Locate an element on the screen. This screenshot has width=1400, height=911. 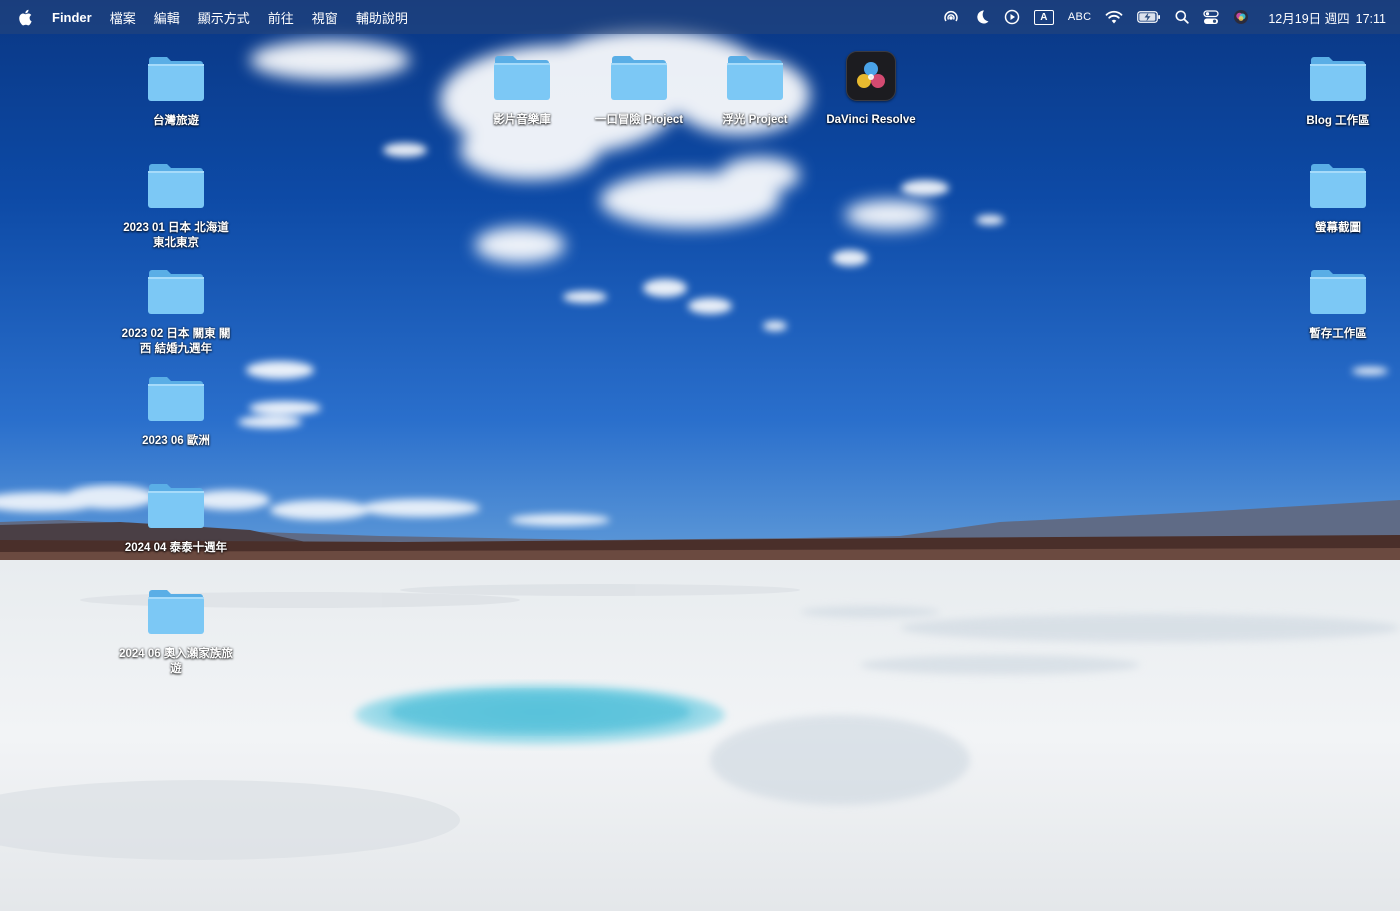
now-playing-icon is located at coordinates (1012, 17).